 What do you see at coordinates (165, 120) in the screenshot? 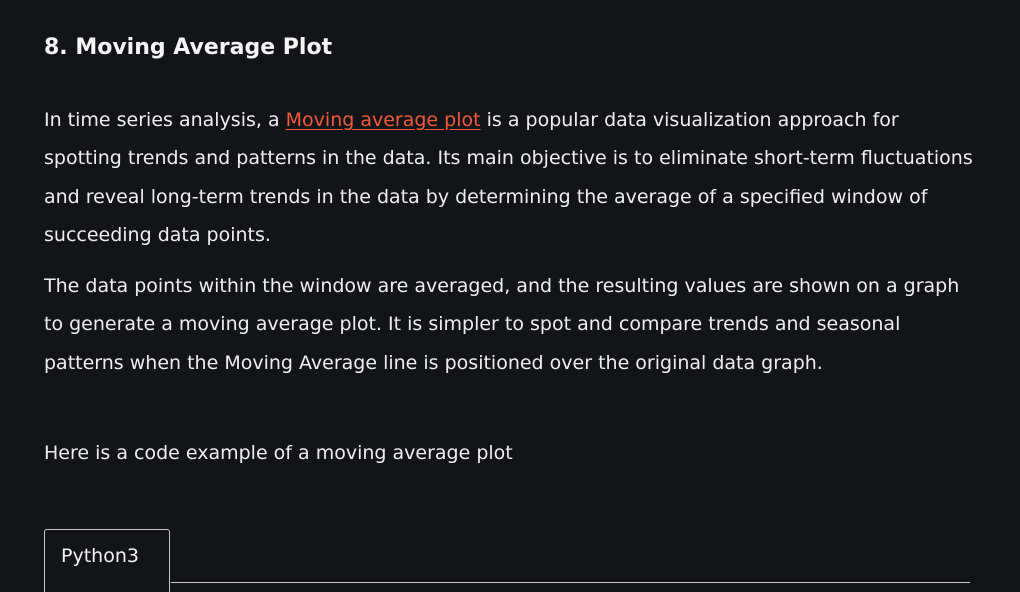
I see `paragraph-intro-text-before: In time series analysis, a` at bounding box center [165, 120].